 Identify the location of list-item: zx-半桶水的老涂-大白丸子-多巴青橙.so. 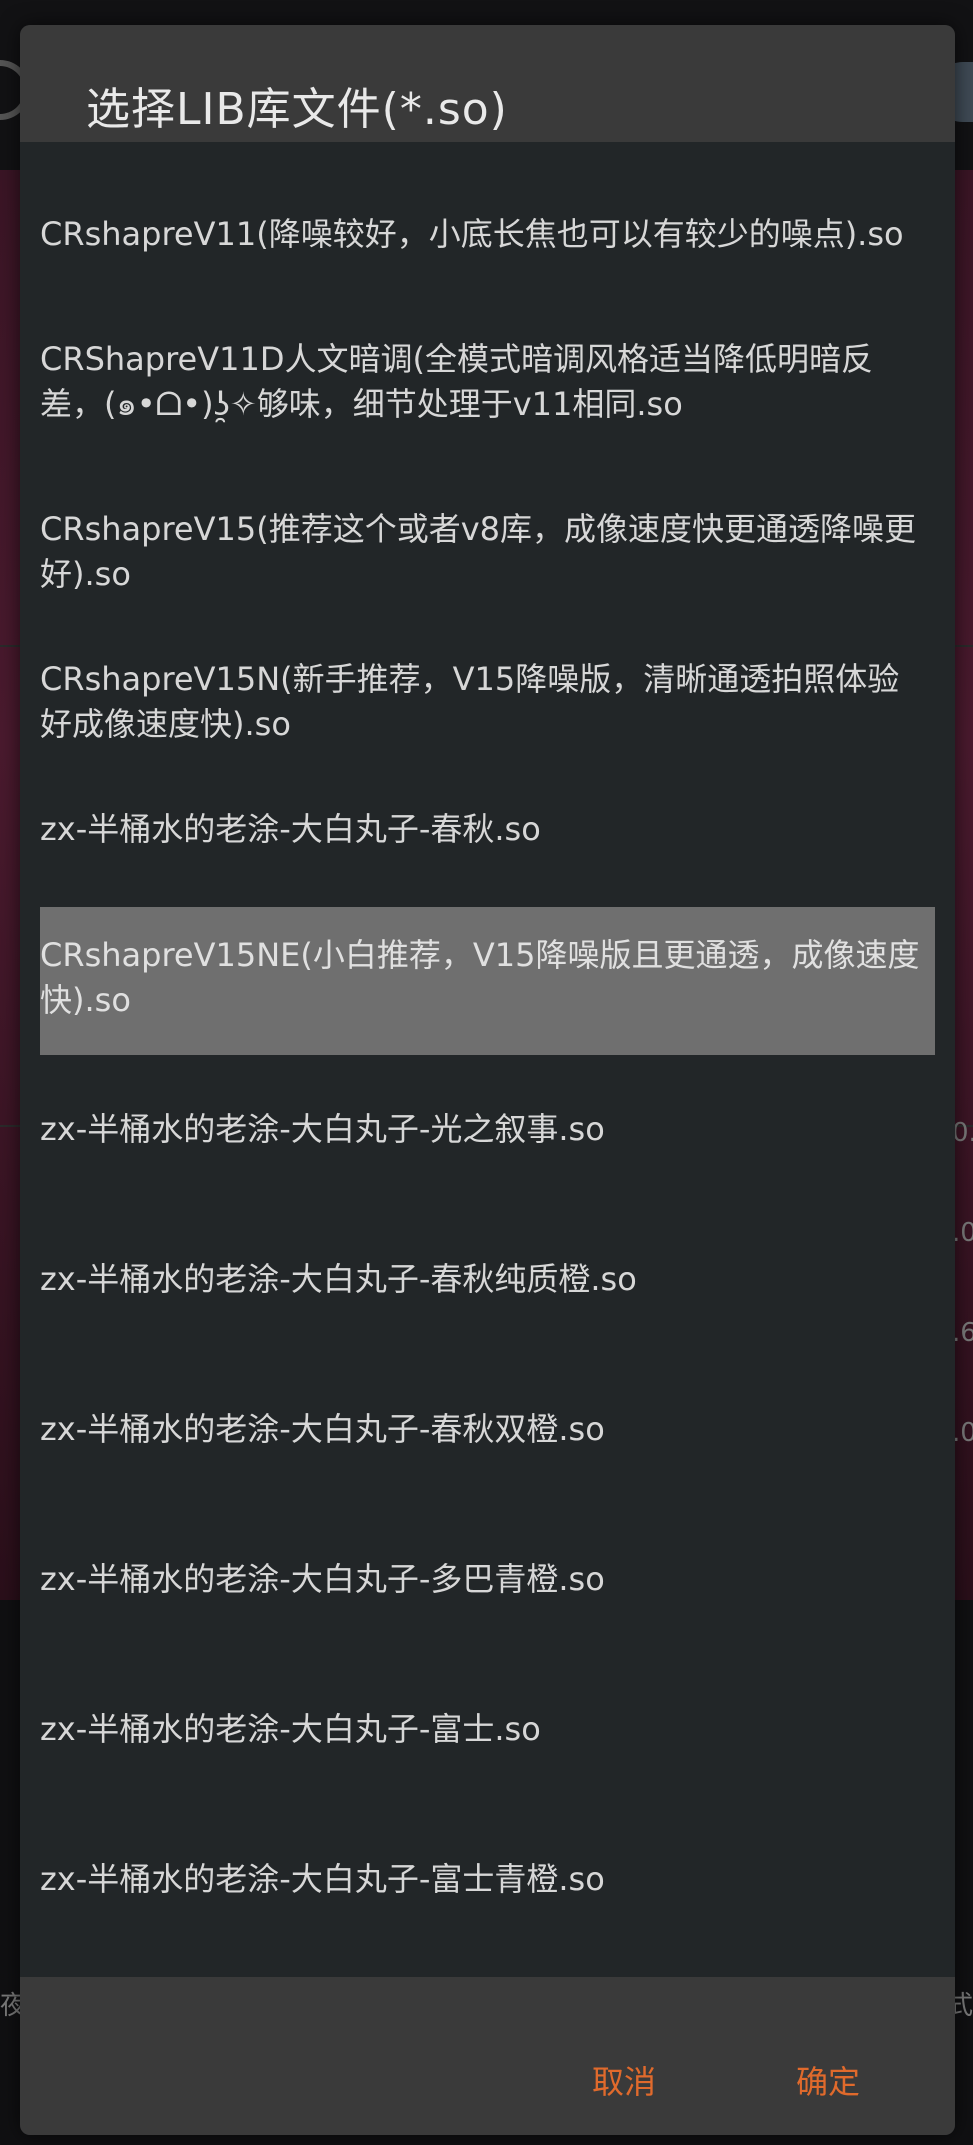
(487, 1579).